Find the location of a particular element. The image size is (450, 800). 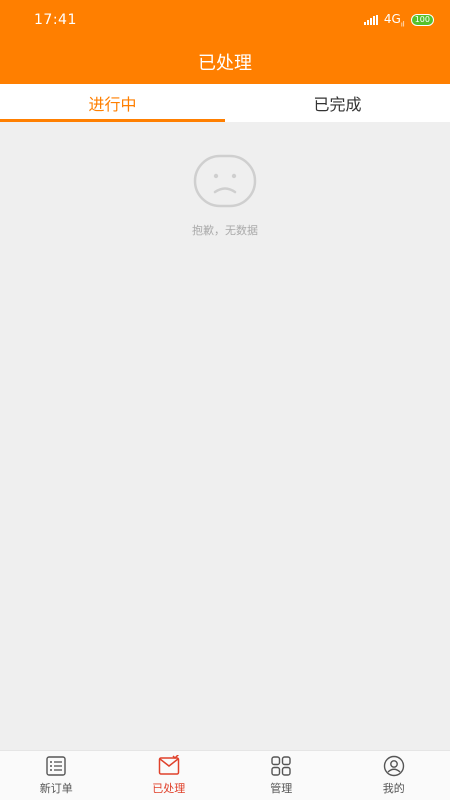

grid-icon is located at coordinates (281, 766).